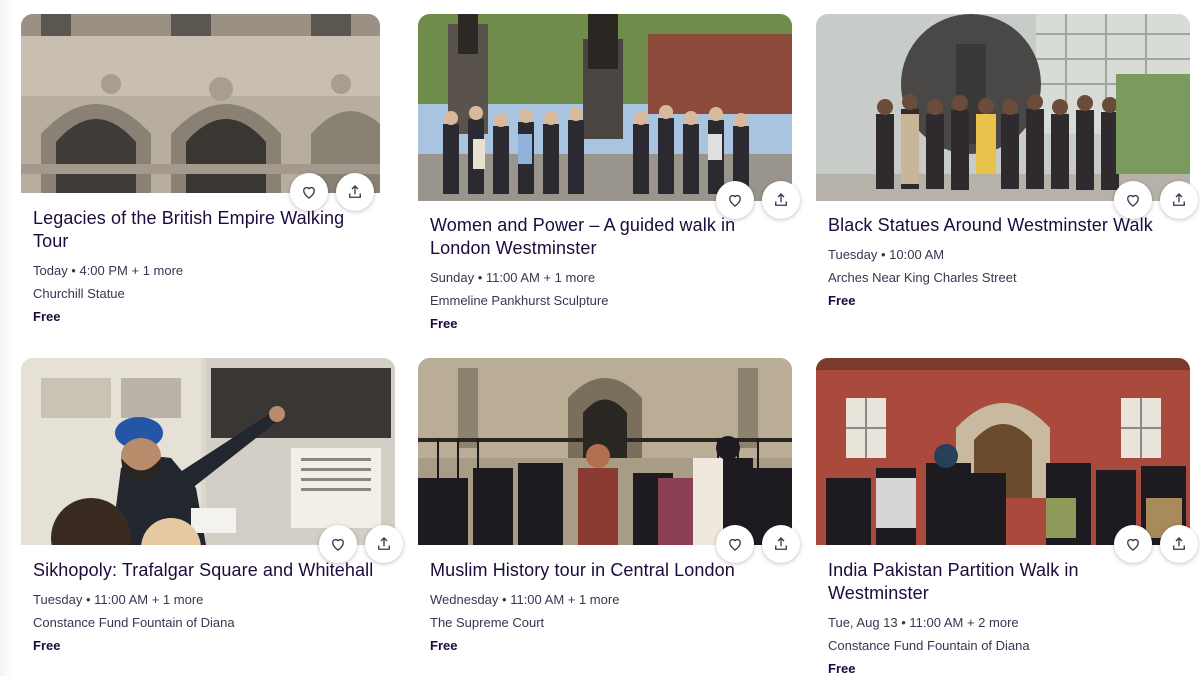 This screenshot has height=676, width=1200. I want to click on event-datetime: Tuesday • 10:00 AM, so click(886, 254).